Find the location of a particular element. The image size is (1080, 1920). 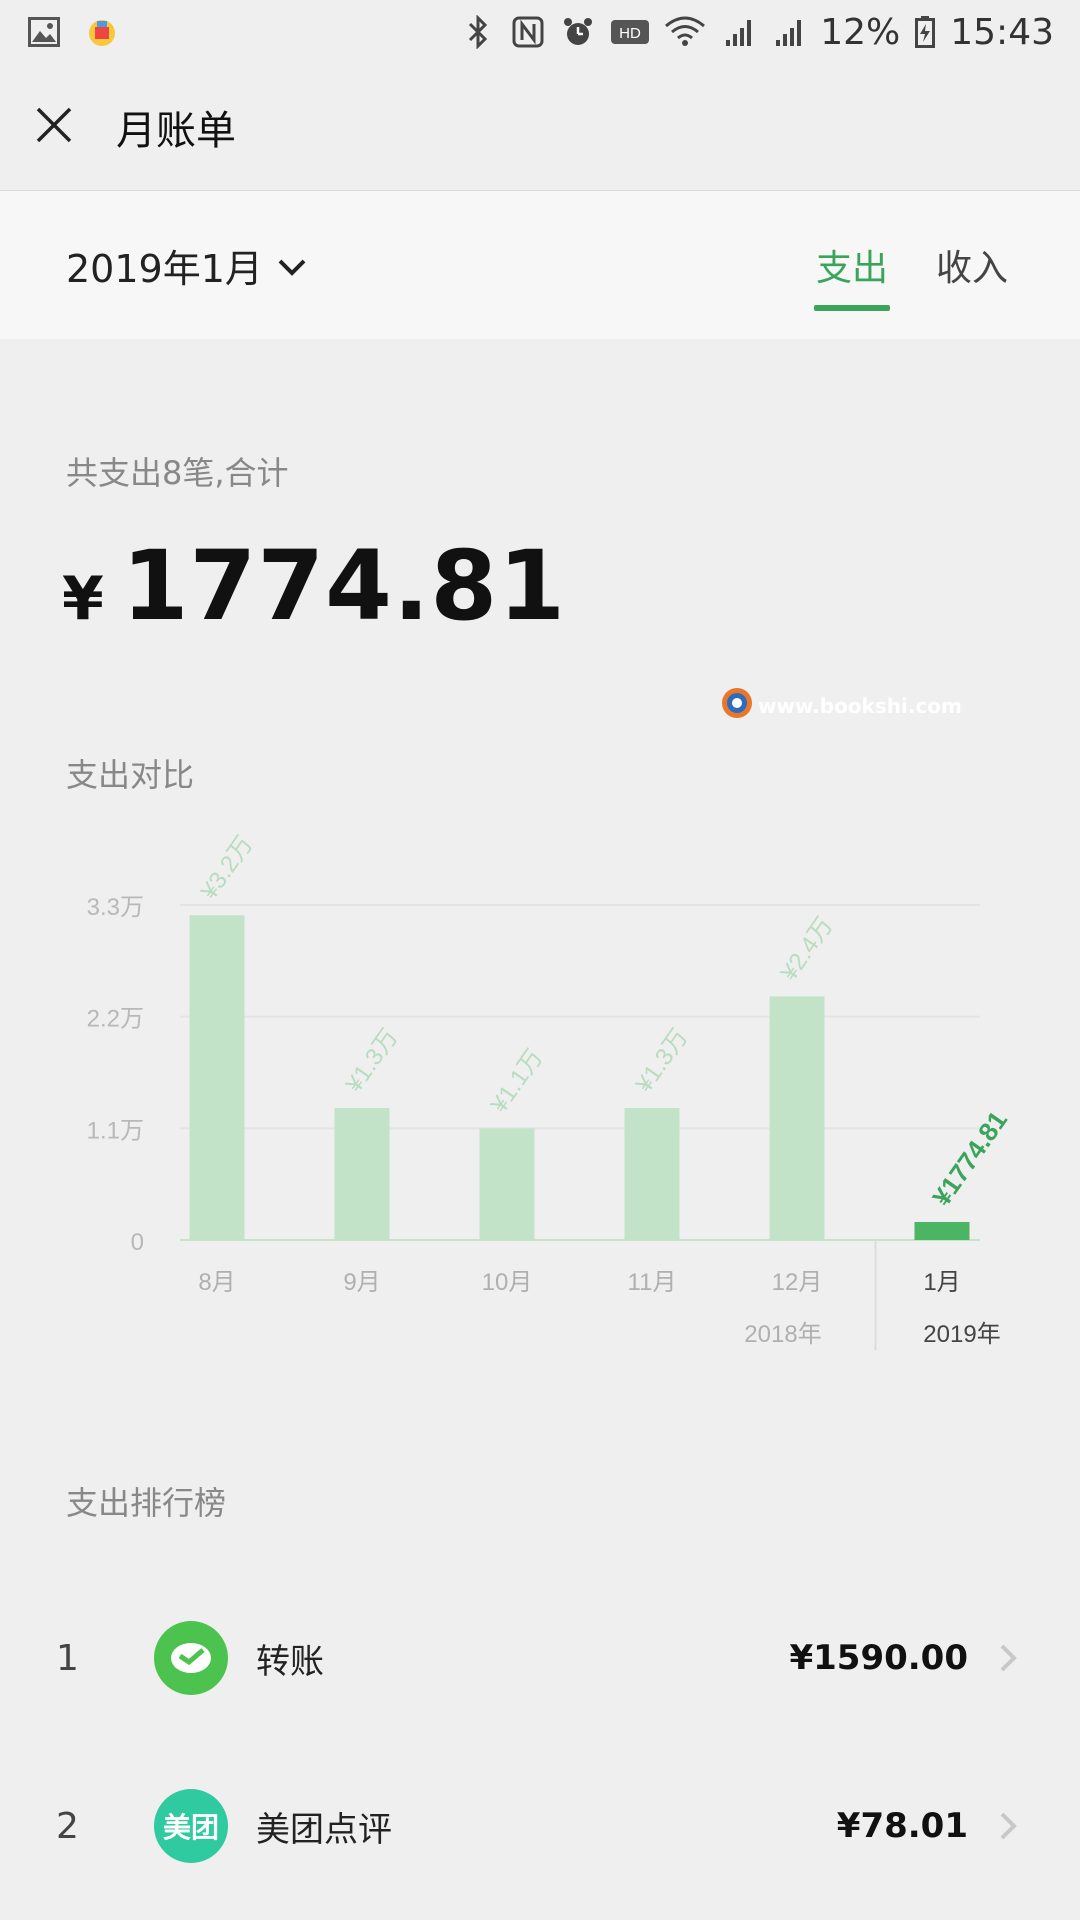

tab-expense: 支出 is located at coordinates (851, 265).